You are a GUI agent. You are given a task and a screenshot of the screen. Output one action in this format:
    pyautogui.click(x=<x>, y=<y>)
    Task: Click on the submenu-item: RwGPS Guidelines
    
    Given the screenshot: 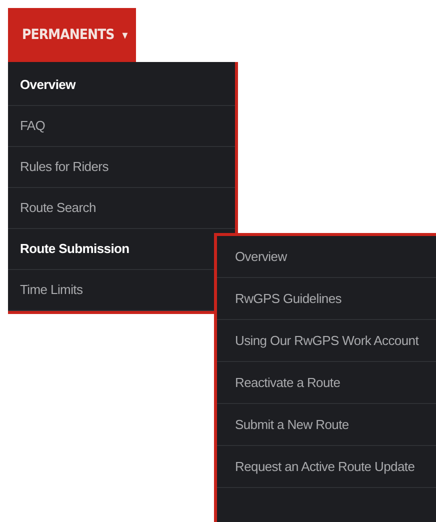 What is the action you would take?
    pyautogui.click(x=326, y=299)
    